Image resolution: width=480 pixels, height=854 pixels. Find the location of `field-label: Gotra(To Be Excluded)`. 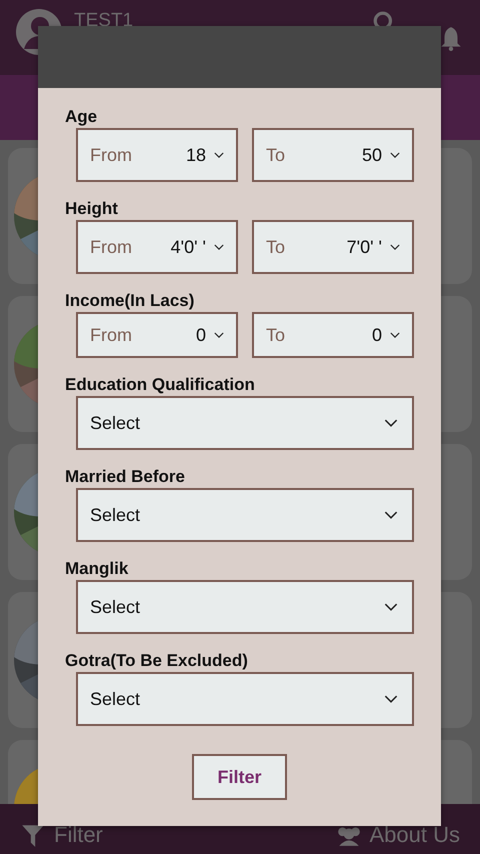

field-label: Gotra(To Be Excluded) is located at coordinates (157, 661).